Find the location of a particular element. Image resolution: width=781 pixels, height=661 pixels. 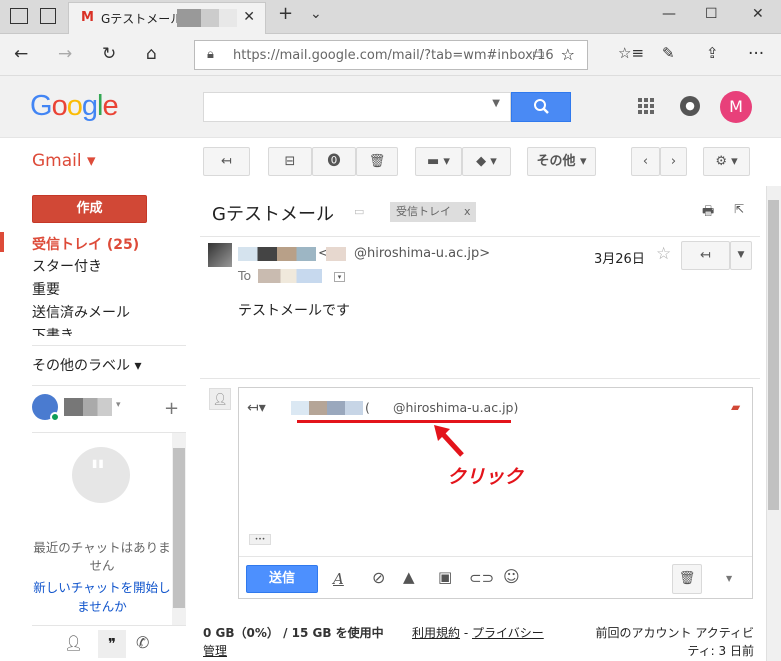

notifications-bell-icon: ● is located at coordinates (690, 106).